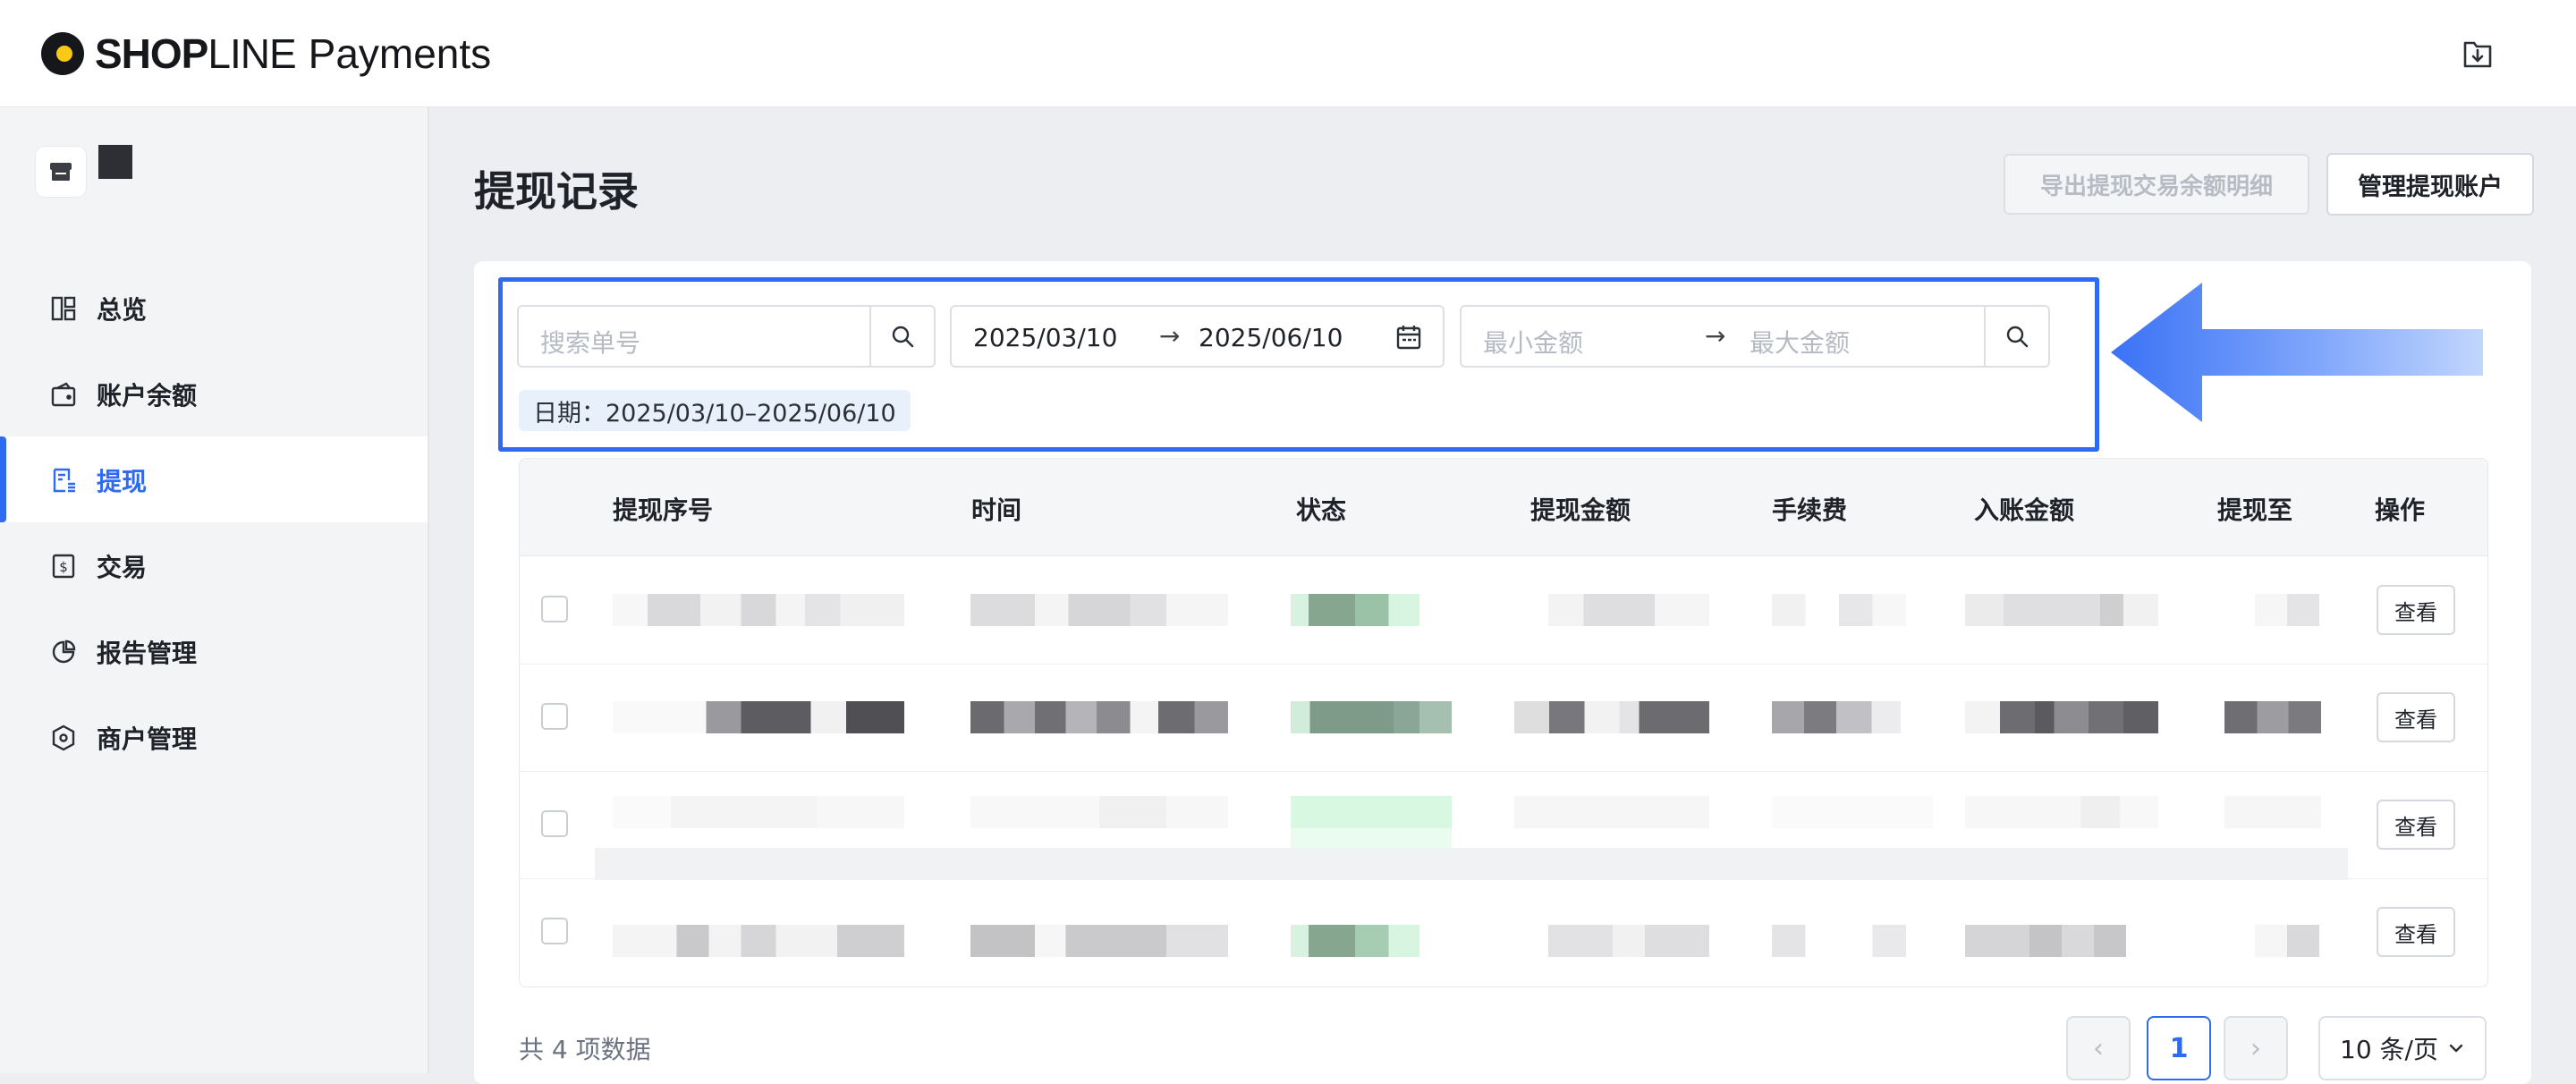 Image resolution: width=2576 pixels, height=1084 pixels. Describe the element at coordinates (214, 308) in the screenshot. I see `sidebar-item-overview: 总览` at that location.